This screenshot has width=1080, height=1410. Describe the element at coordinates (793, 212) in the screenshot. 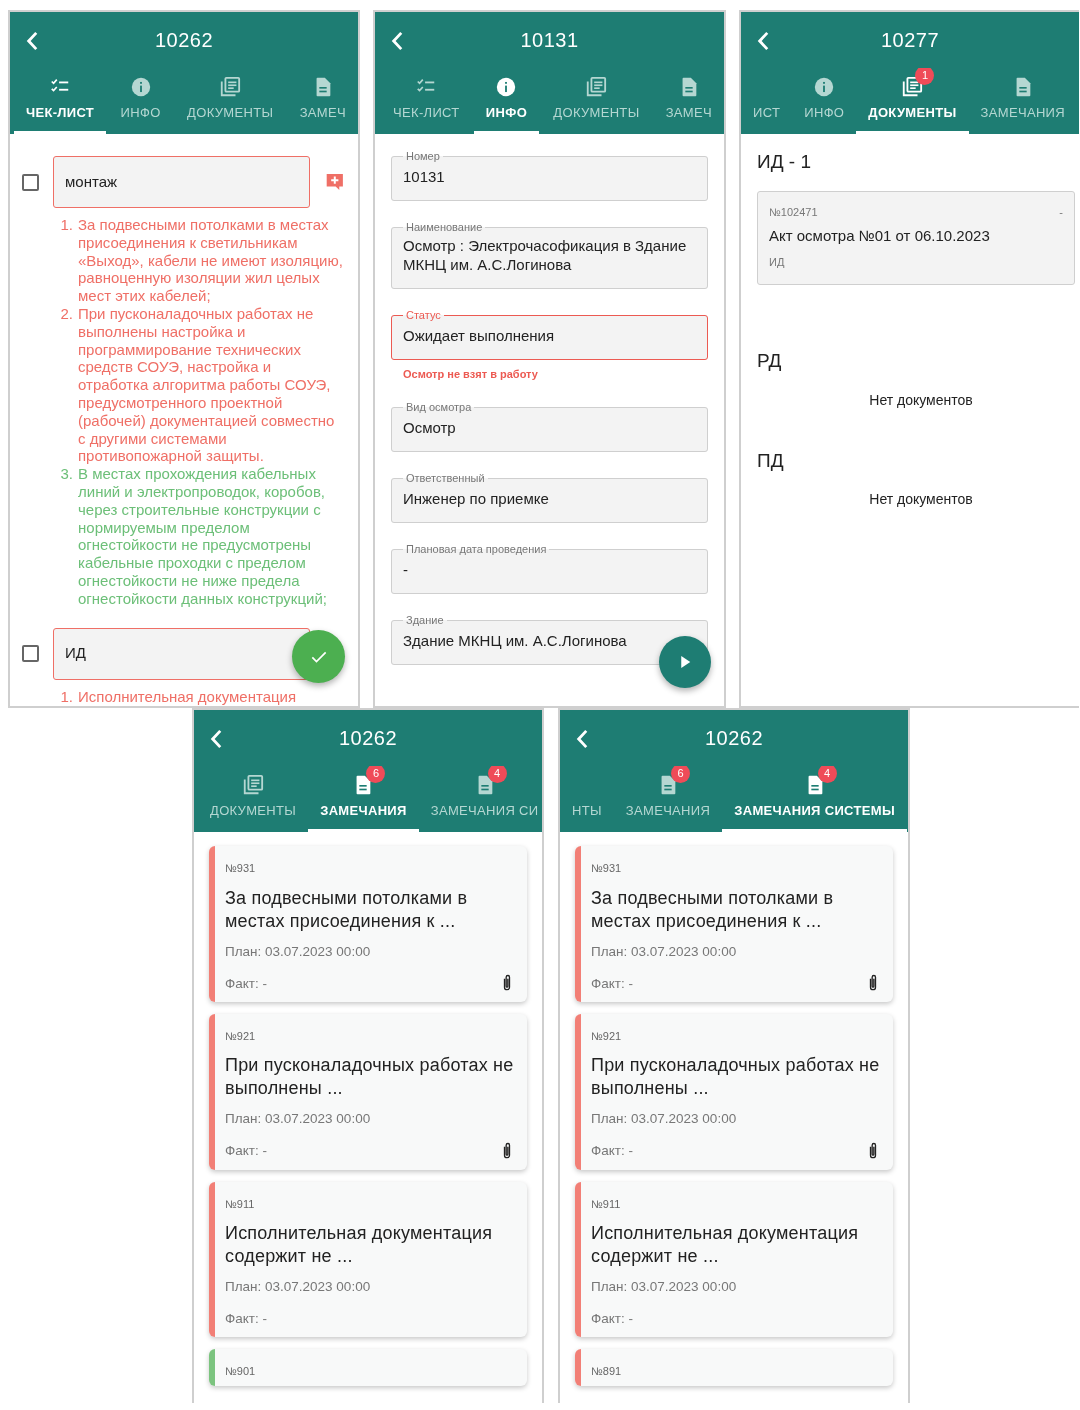

I see `document-number: №102471` at that location.